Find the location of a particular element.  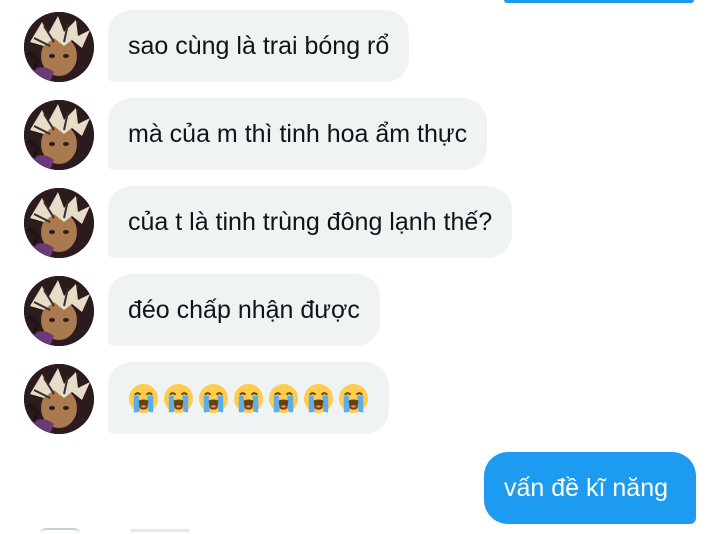

emoji-row is located at coordinates (248, 398).